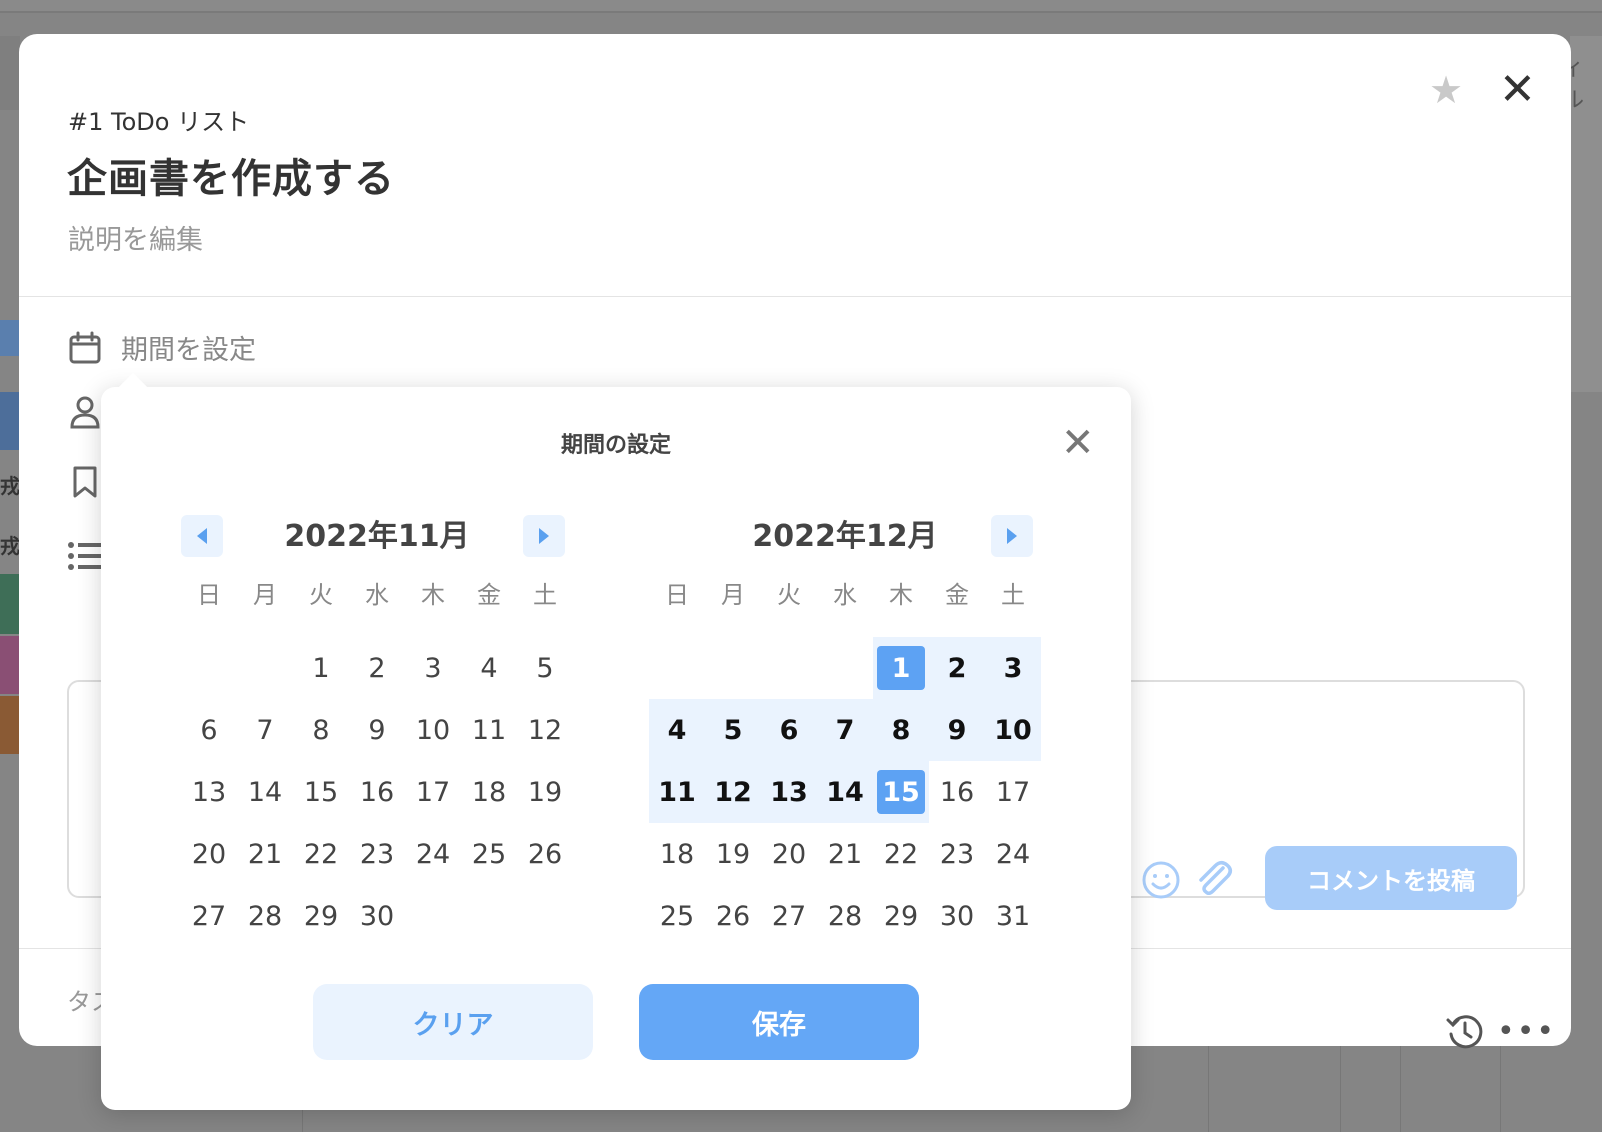  I want to click on popover-title: 期間の設定, so click(615, 445).